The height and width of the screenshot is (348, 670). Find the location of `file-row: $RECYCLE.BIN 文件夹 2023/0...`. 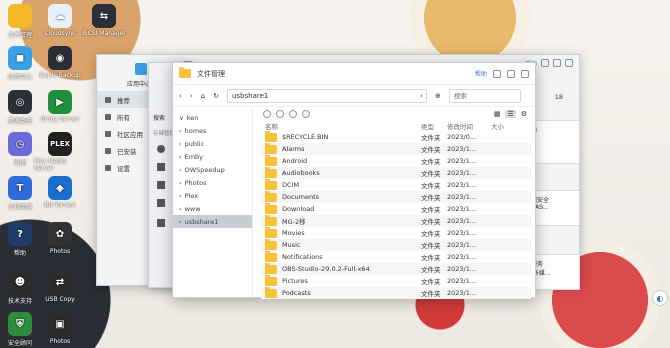

file-row: $RECYCLE.BIN 文件夹 2023/0... is located at coordinates (396, 136).